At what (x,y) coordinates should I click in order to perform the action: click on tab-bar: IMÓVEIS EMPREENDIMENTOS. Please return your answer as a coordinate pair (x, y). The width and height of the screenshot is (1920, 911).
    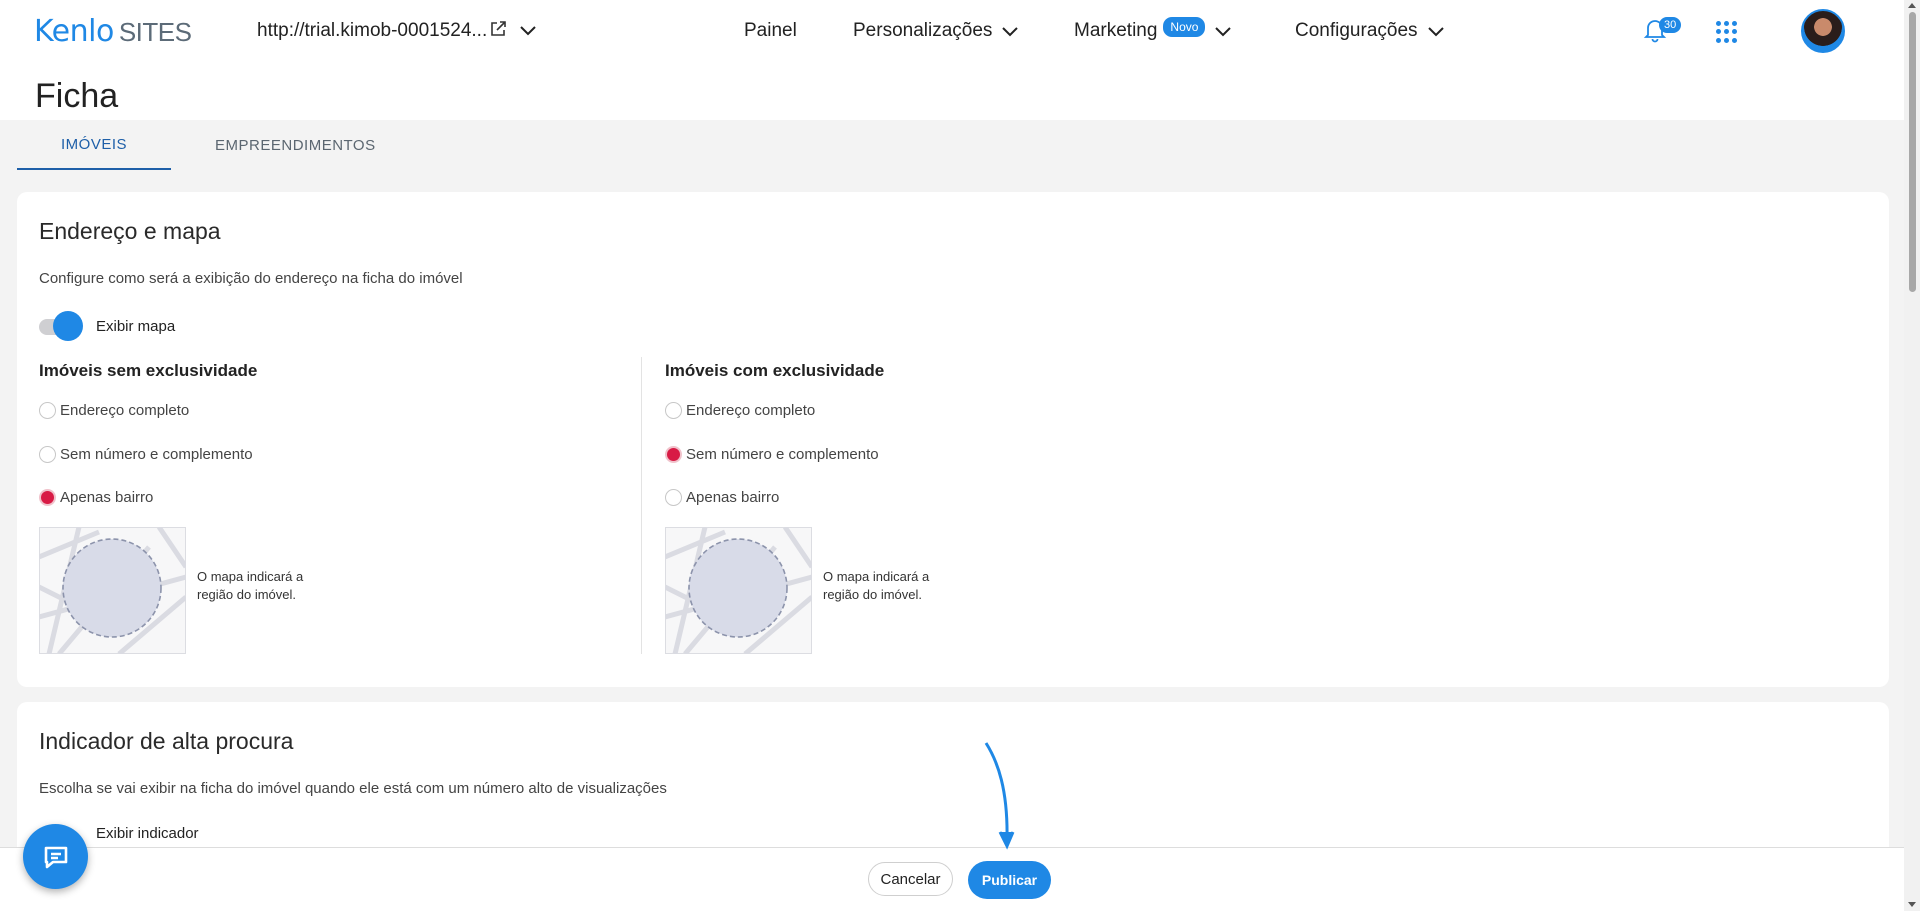
    Looking at the image, I should click on (218, 145).